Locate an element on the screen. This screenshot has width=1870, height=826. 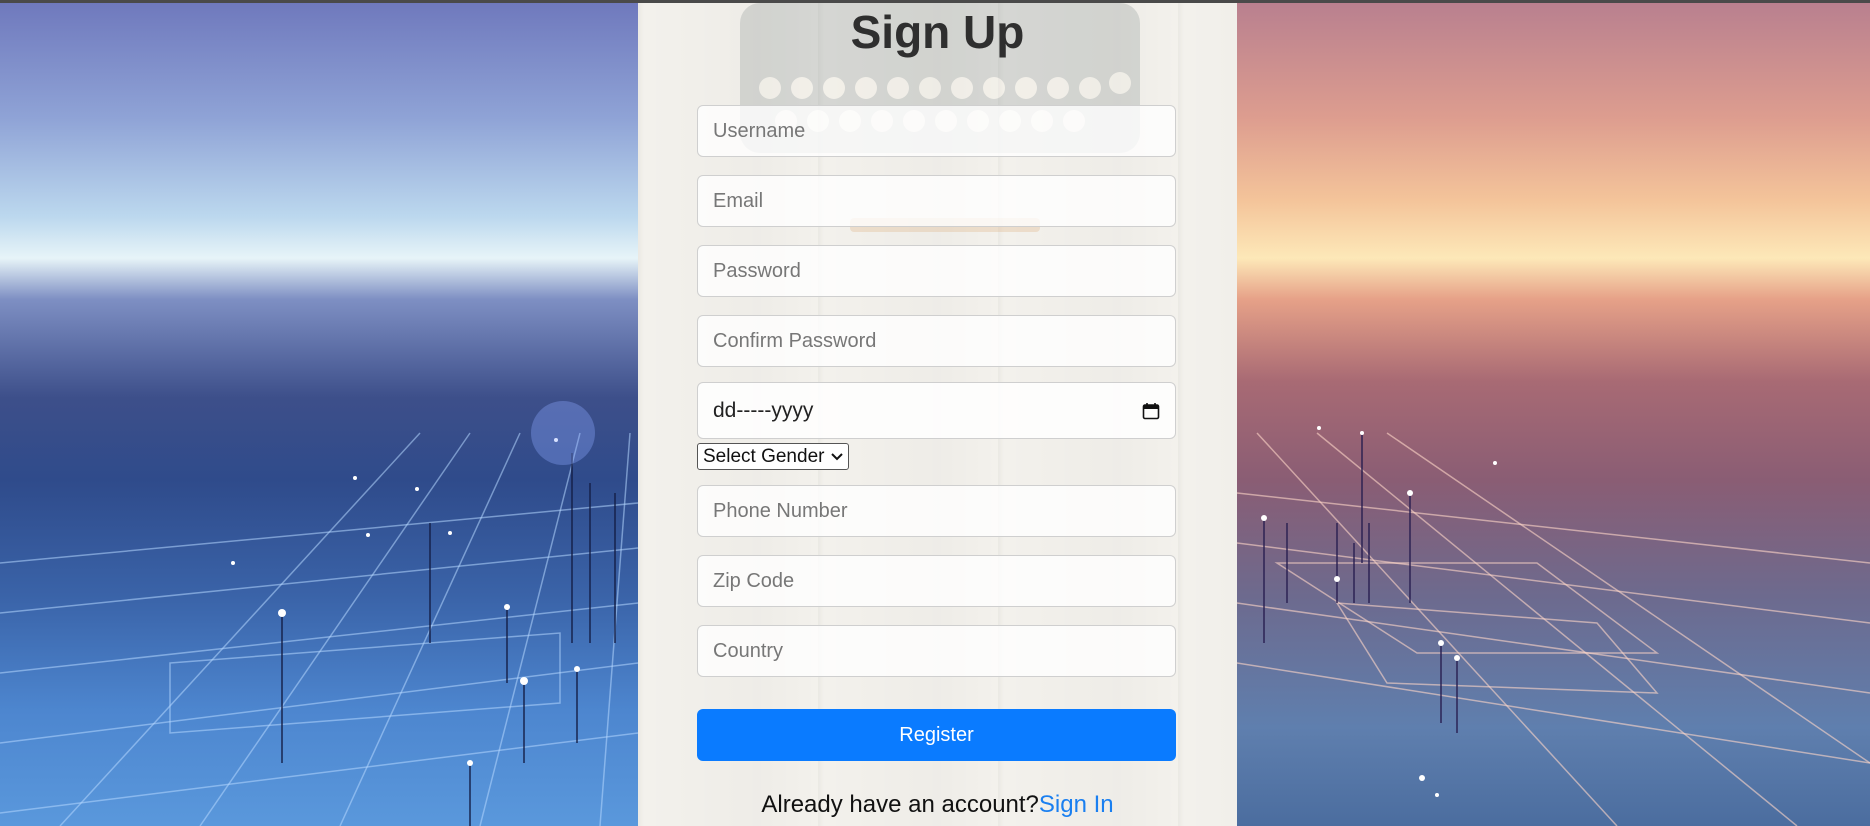
account-prompt-text: Already have an account? is located at coordinates (900, 804).